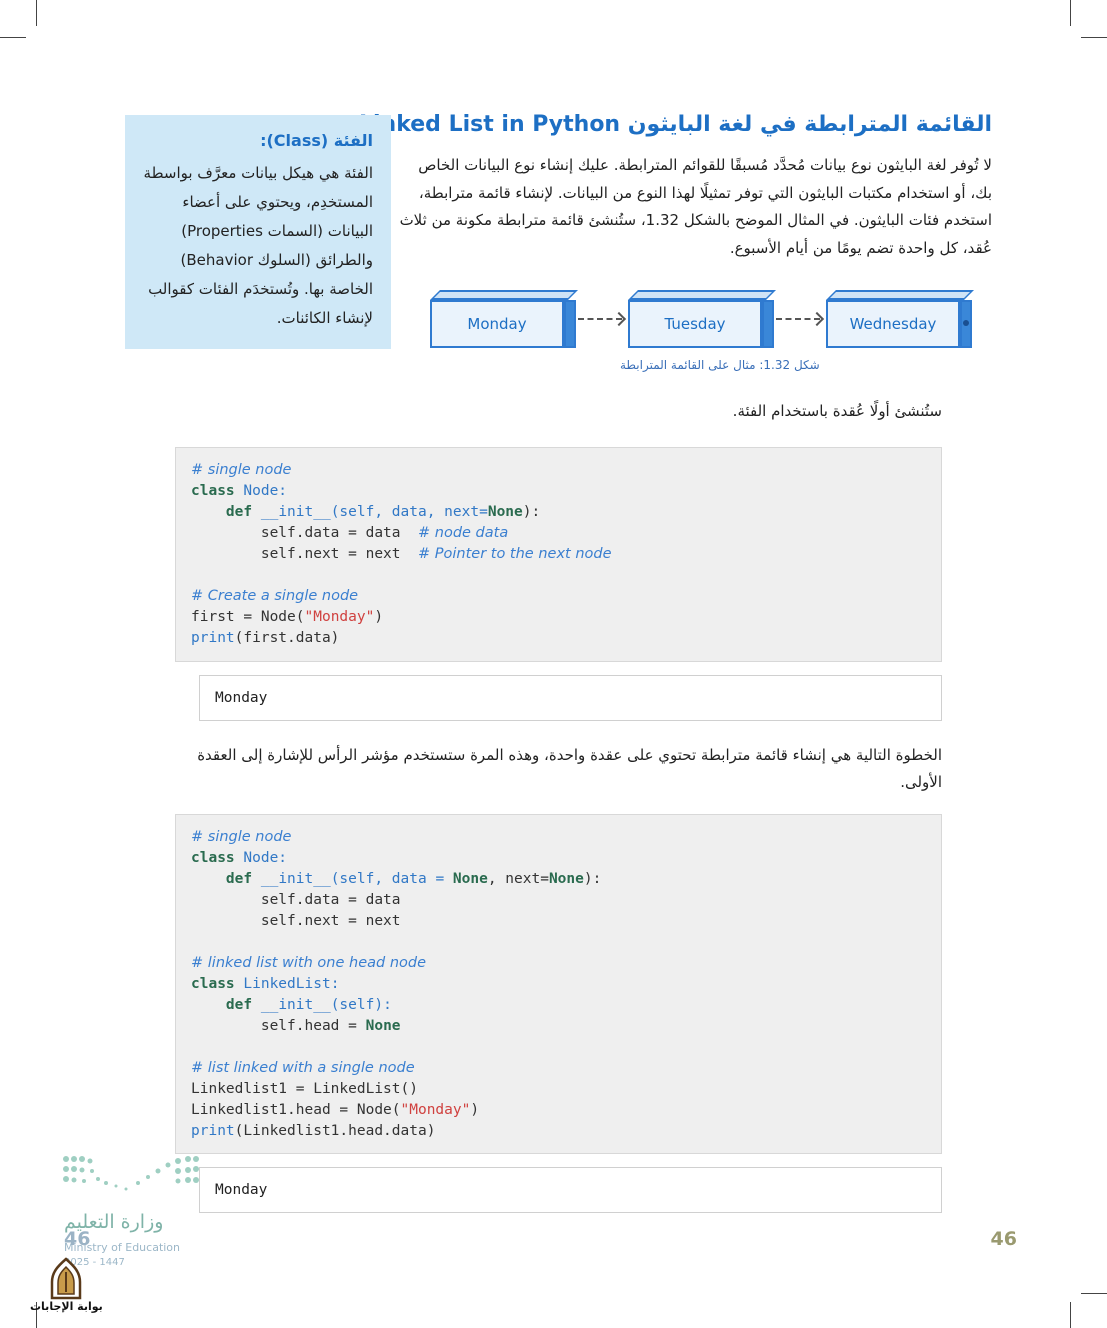 This screenshot has width=1107, height=1328. Describe the element at coordinates (570, 1190) in the screenshot. I see `output-box-2: Monday` at that location.